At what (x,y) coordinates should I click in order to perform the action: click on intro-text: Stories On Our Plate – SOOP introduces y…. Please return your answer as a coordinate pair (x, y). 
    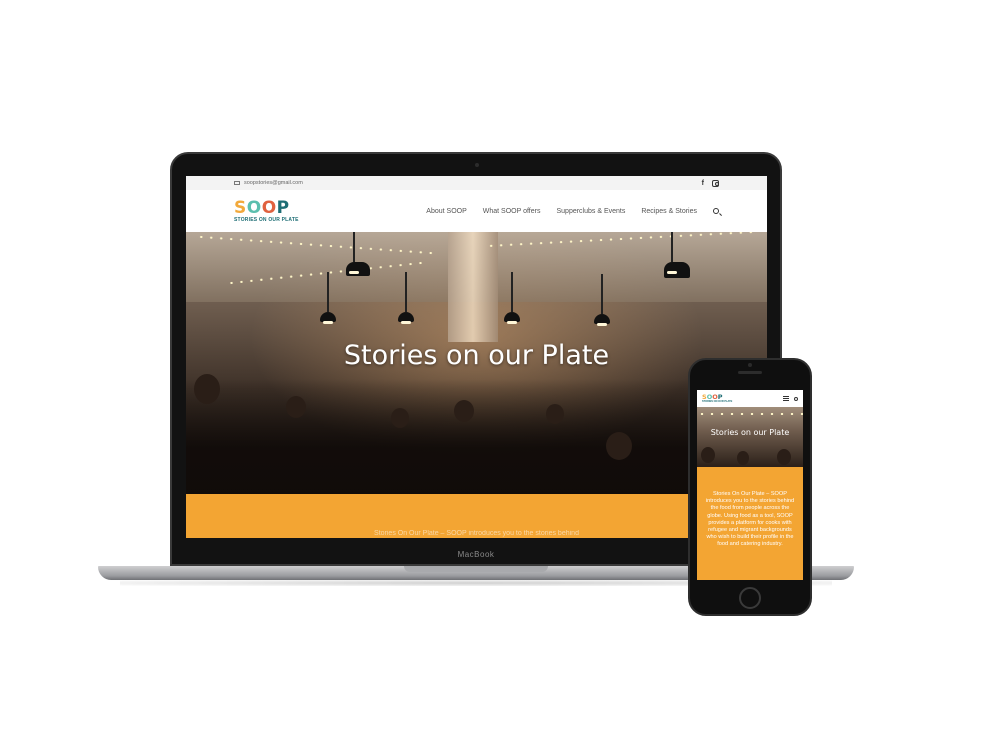
    Looking at the image, I should click on (476, 533).